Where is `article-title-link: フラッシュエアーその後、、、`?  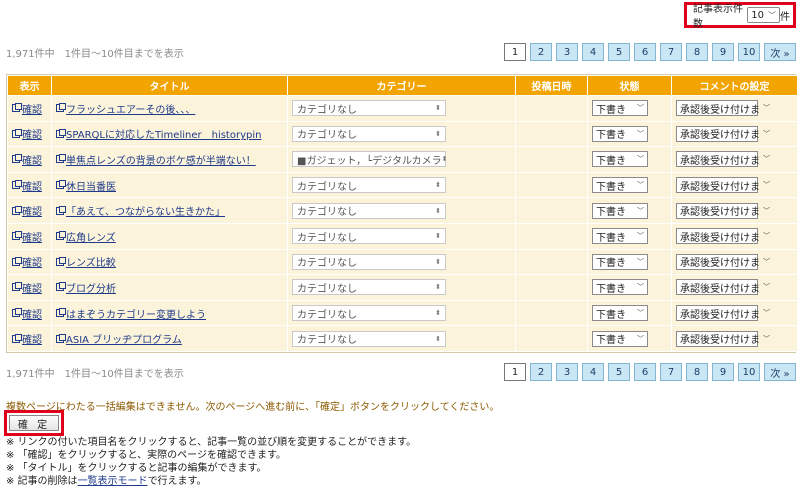
article-title-link: フラッシュエアーその後、、、 is located at coordinates (125, 108).